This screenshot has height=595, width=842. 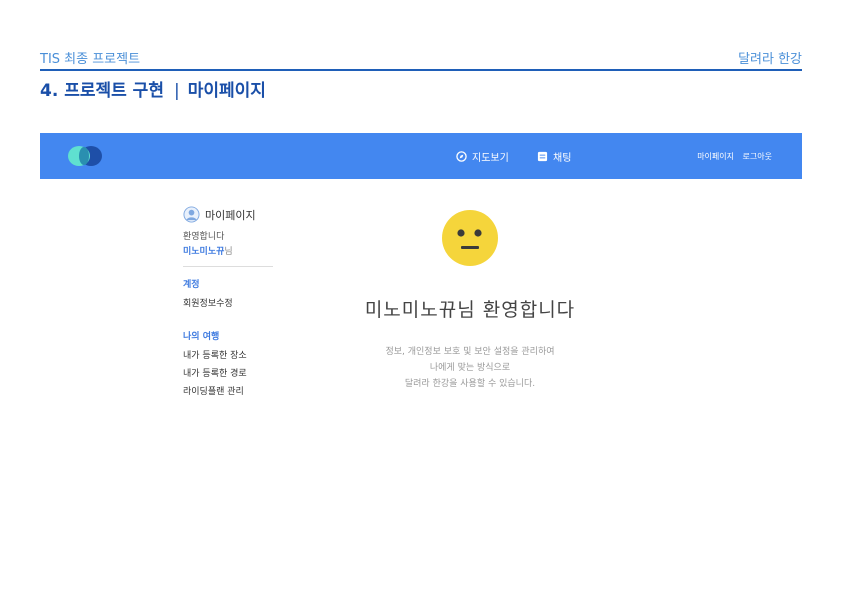 I want to click on sidebar-username-suffix: 님, so click(x=228, y=252).